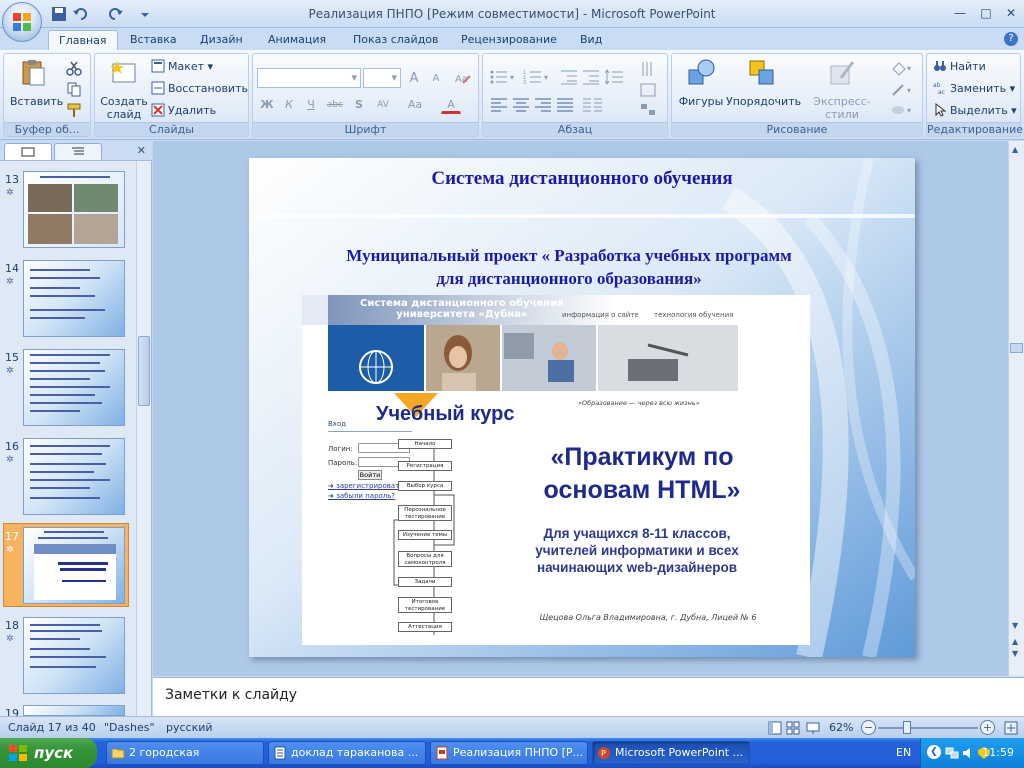 The image size is (1024, 768). What do you see at coordinates (1016, 348) in the screenshot?
I see `scroll-thumb` at bounding box center [1016, 348].